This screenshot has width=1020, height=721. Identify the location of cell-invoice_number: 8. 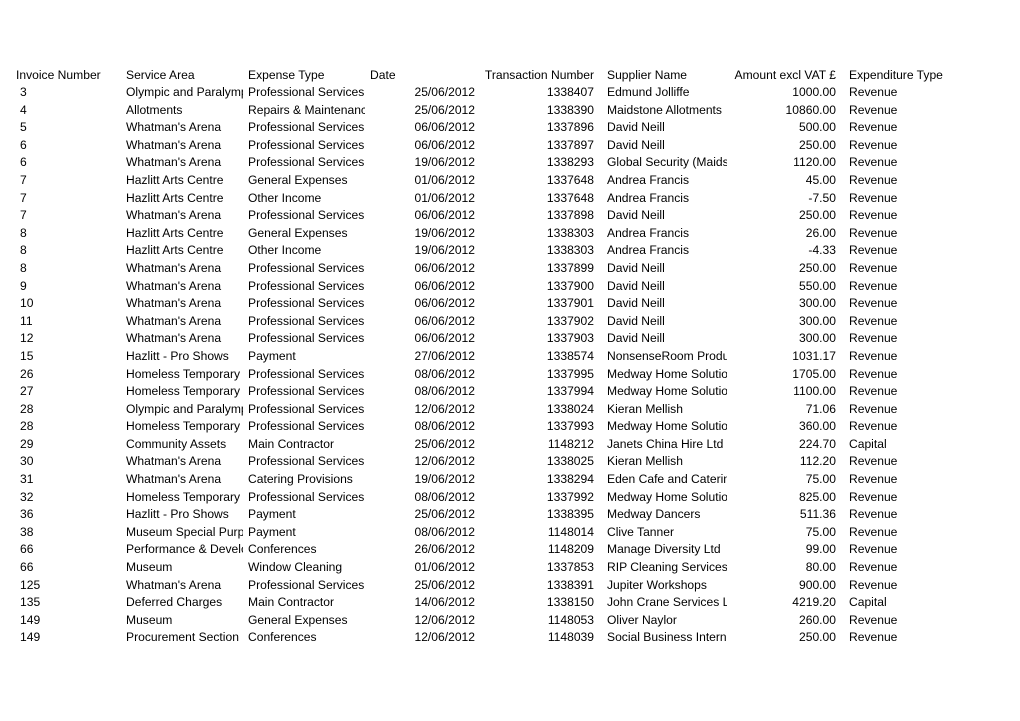
(60, 269).